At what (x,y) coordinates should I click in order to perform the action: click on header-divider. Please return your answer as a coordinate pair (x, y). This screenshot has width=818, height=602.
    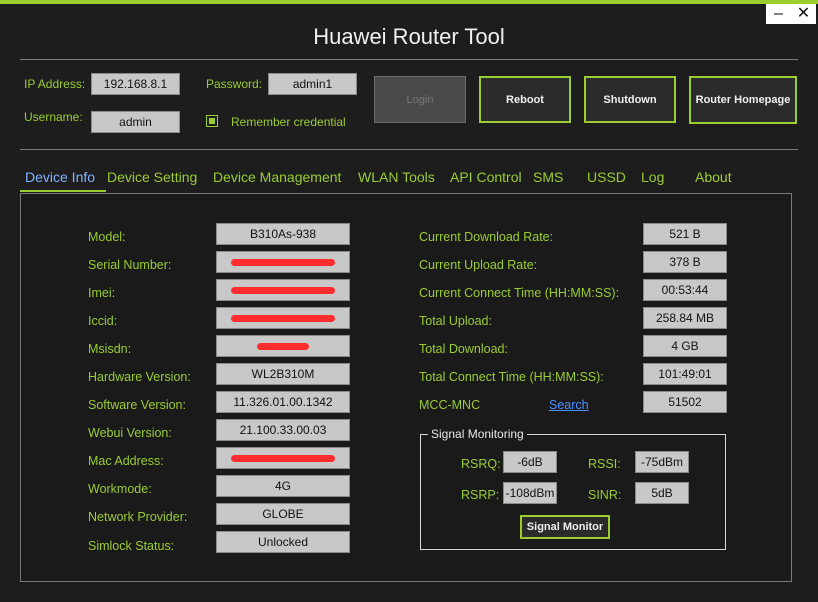
    Looking at the image, I should click on (409, 59).